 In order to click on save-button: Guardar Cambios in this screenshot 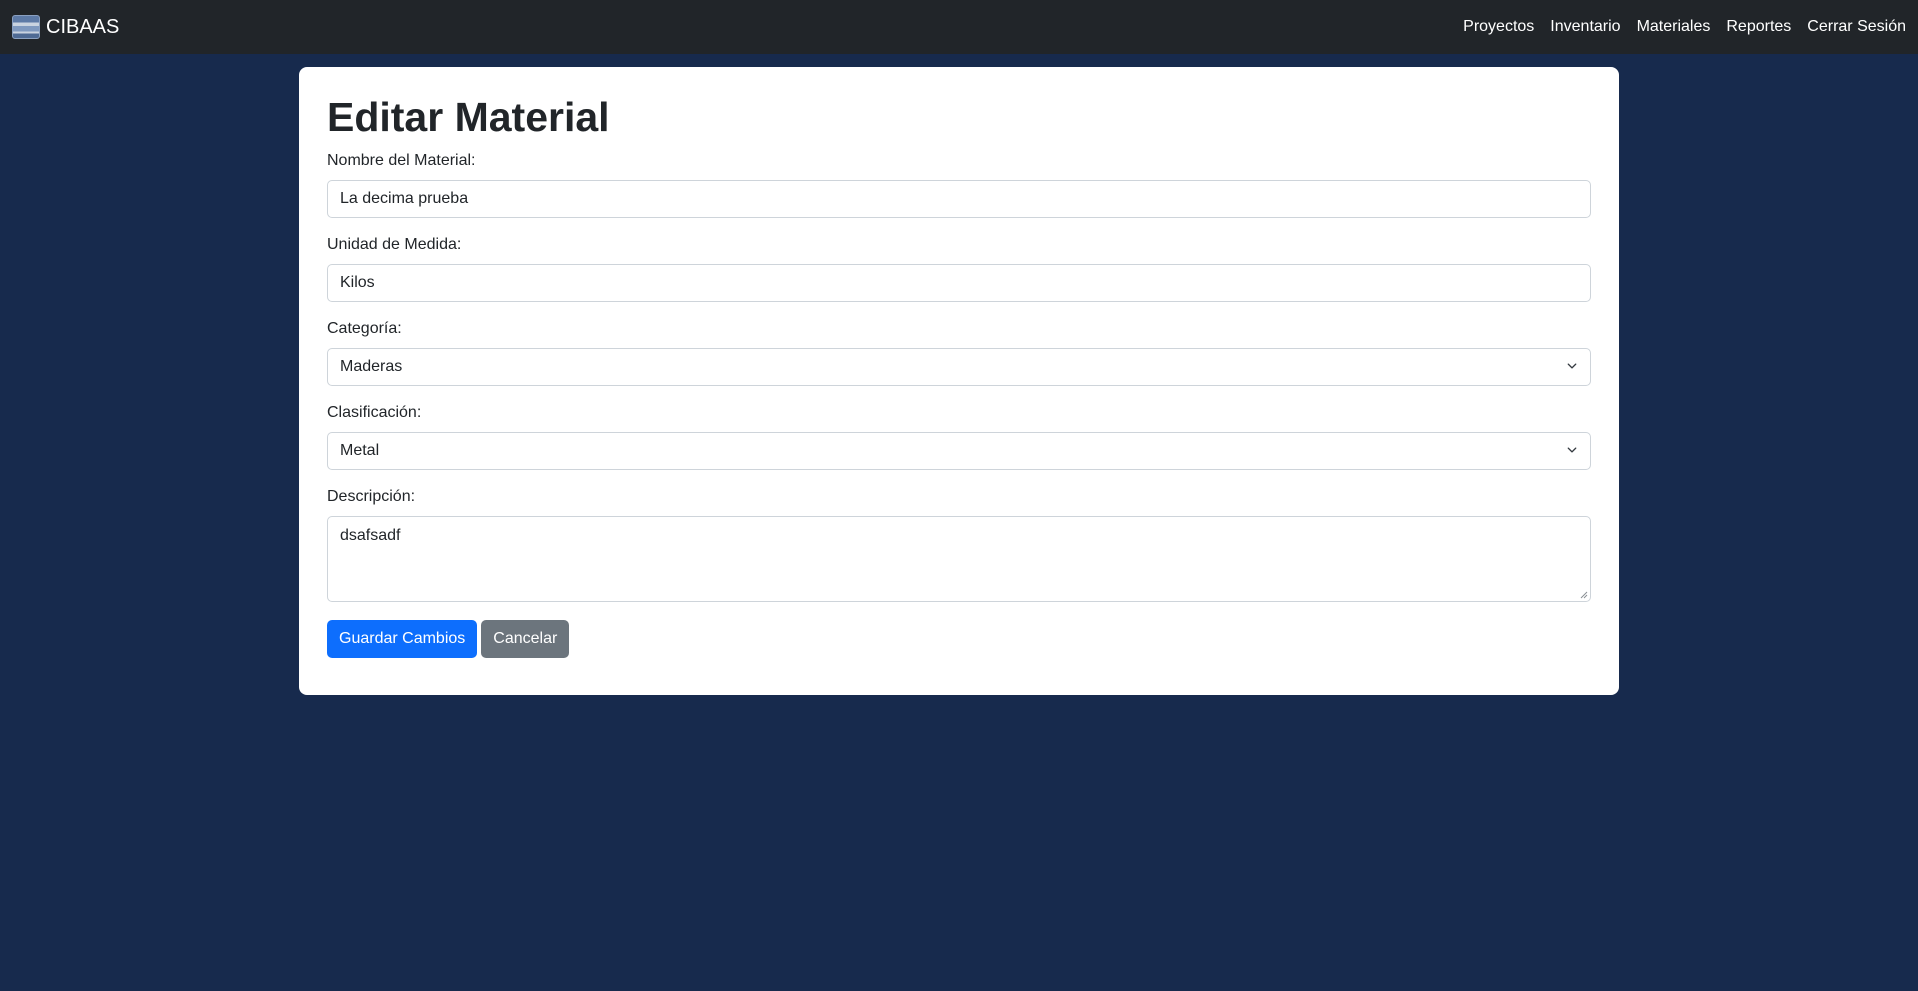, I will do `click(402, 639)`.